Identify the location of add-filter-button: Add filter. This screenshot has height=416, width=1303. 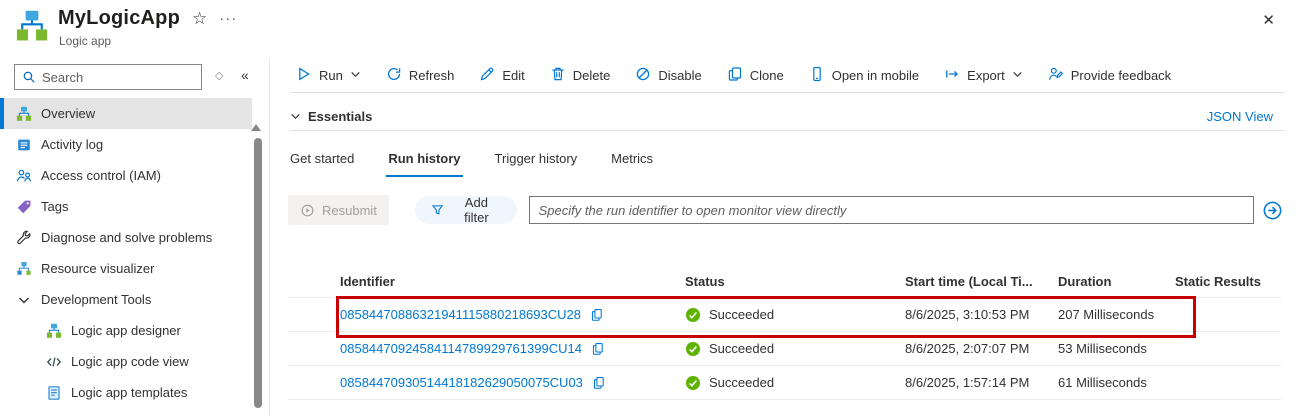
(465, 210).